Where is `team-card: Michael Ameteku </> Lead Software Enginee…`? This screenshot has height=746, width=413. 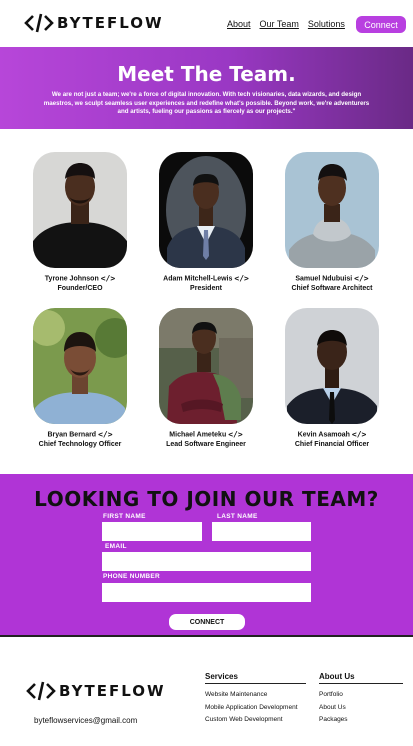
team-card: Michael Ameteku </> Lead Software Enginee… is located at coordinates (206, 379).